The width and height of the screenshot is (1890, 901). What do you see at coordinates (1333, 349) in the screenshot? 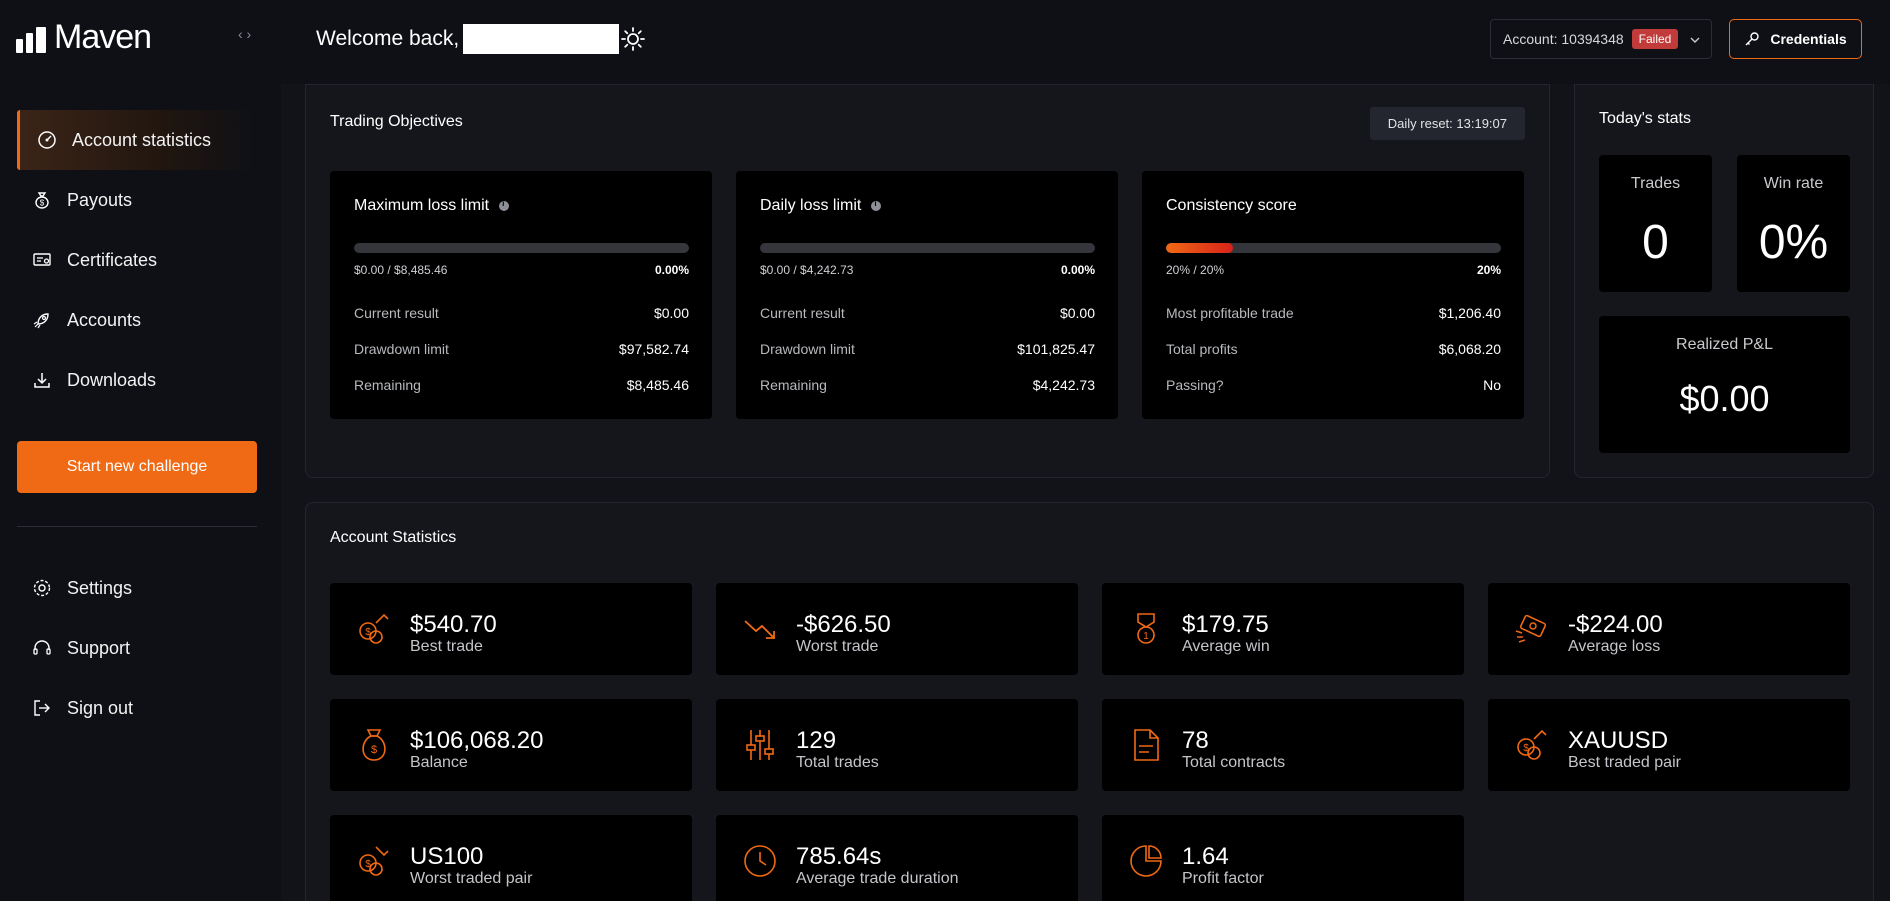
I see `row-total-profits: Total profits $6,068.20` at bounding box center [1333, 349].